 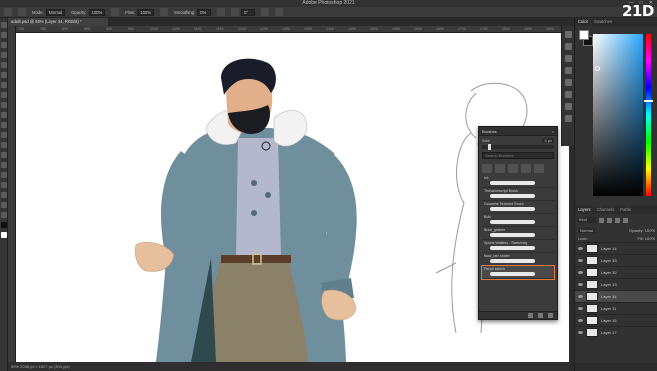 I want to click on foreground-color-icon, so click(x=3, y=225).